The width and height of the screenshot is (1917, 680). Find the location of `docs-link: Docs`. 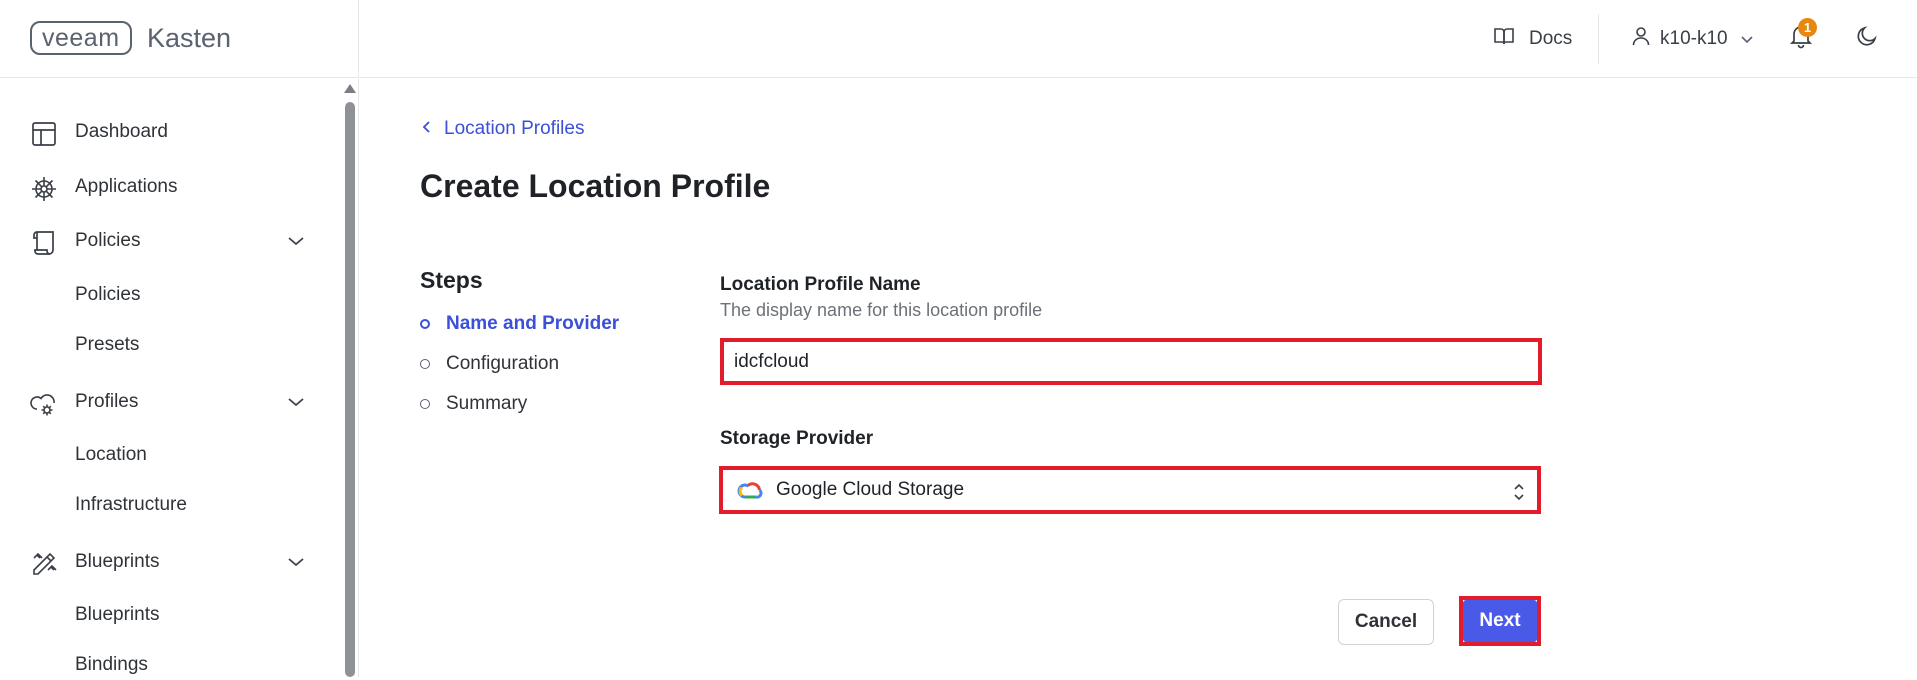

docs-link: Docs is located at coordinates (1532, 39).